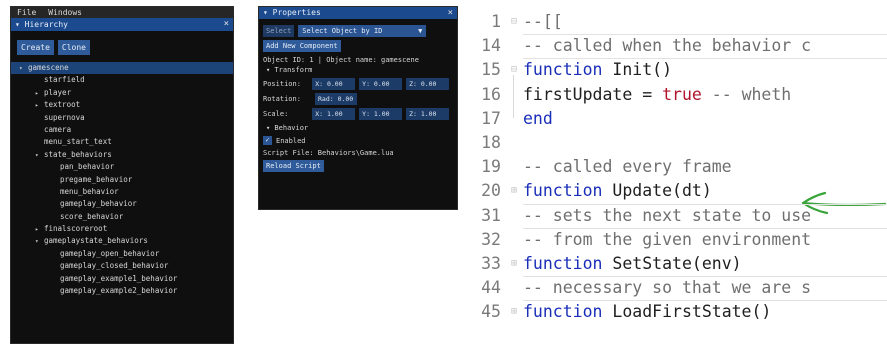  Describe the element at coordinates (491, 191) in the screenshot. I see `line-number: 20` at that location.